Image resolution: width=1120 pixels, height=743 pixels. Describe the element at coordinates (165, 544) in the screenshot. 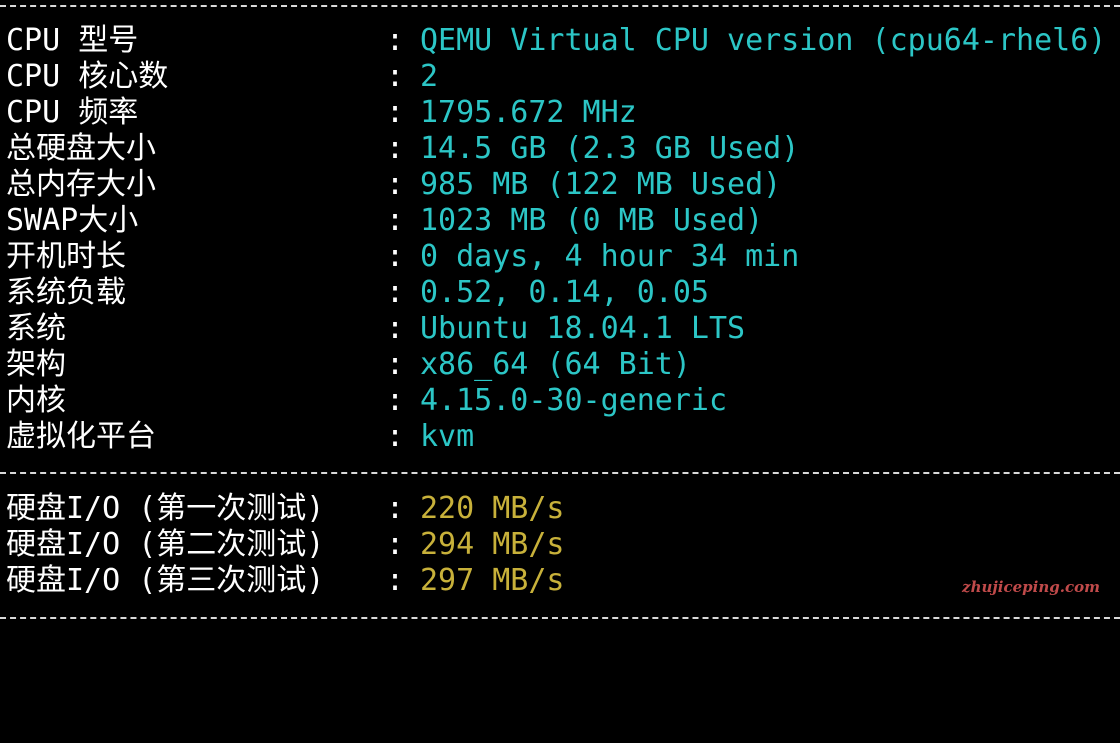

I see `io-label: 硬盘I/O (第二次测试)` at that location.